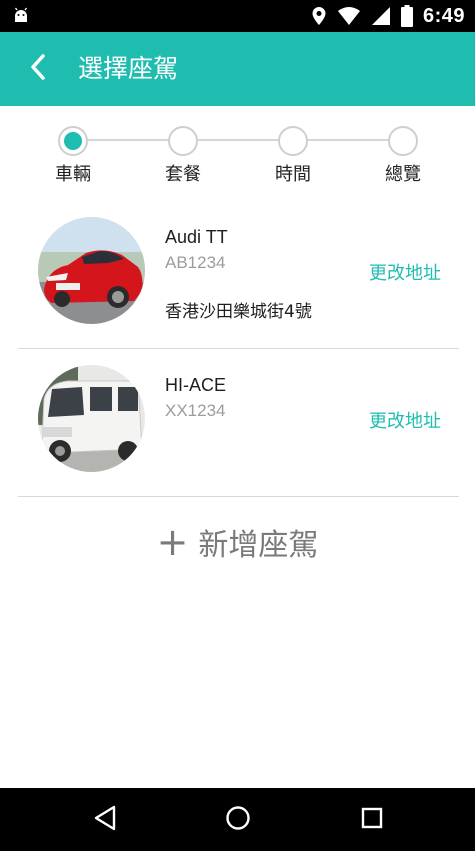 The width and height of the screenshot is (475, 851). I want to click on nav-recents-button, so click(372, 820).